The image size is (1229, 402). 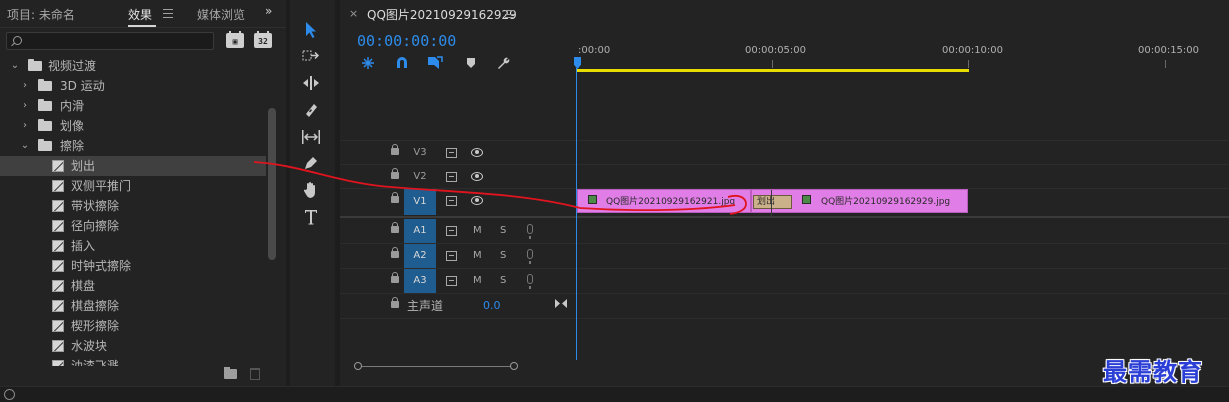 What do you see at coordinates (353, 13) in the screenshot?
I see `close-sequence-icon: ×` at bounding box center [353, 13].